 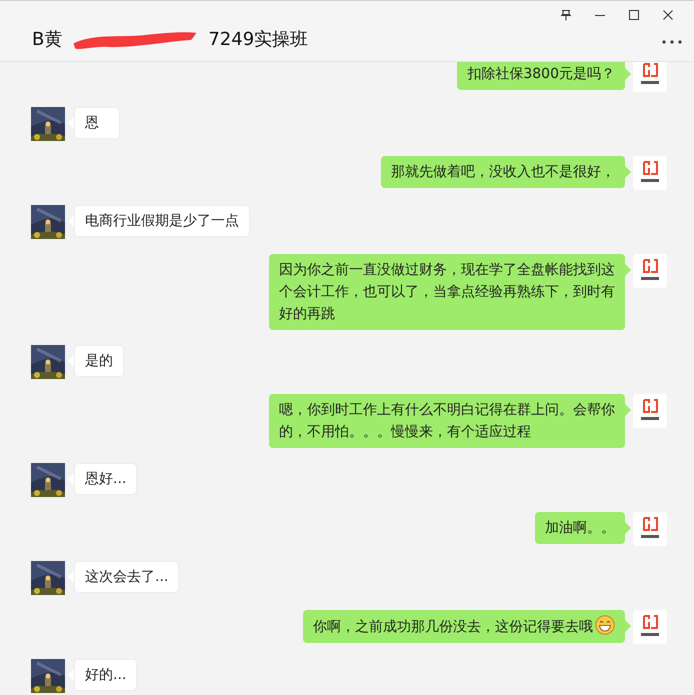 I want to click on pin-icon, so click(x=566, y=15).